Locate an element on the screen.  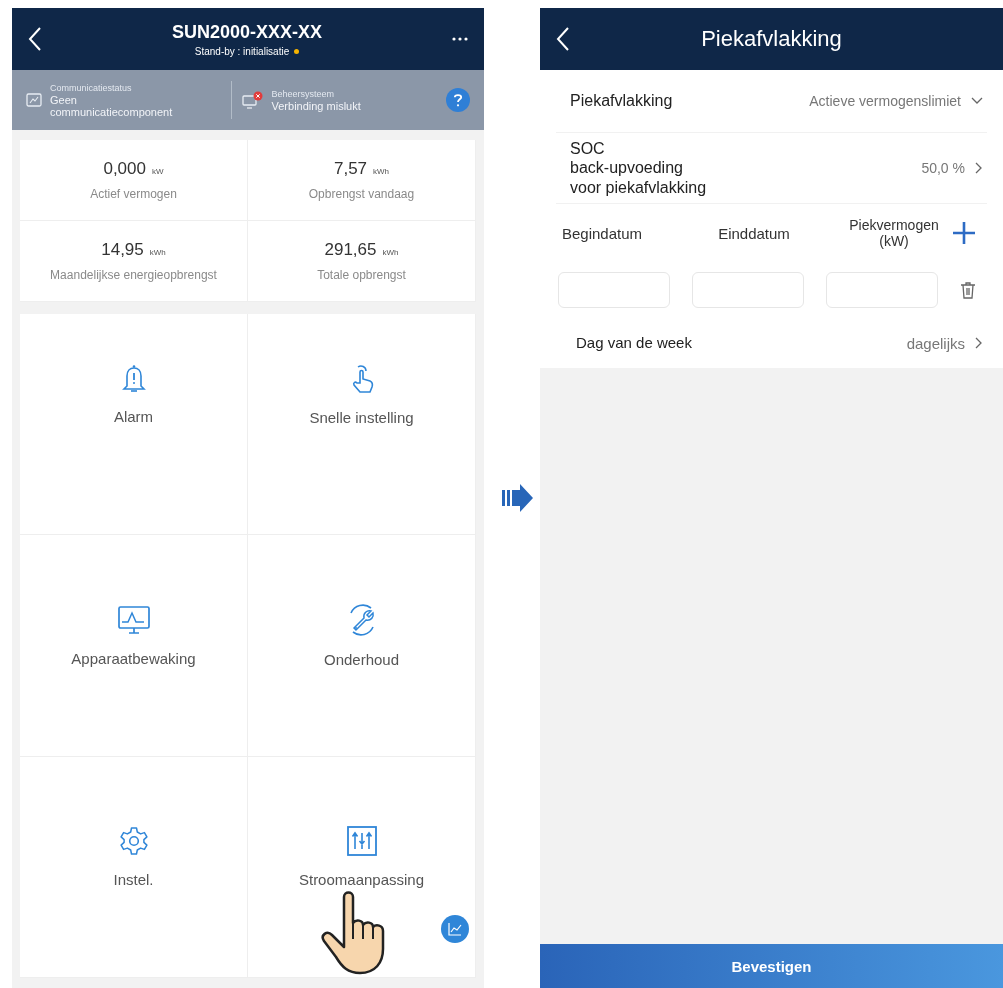
monitor-error-icon is located at coordinates (252, 100).